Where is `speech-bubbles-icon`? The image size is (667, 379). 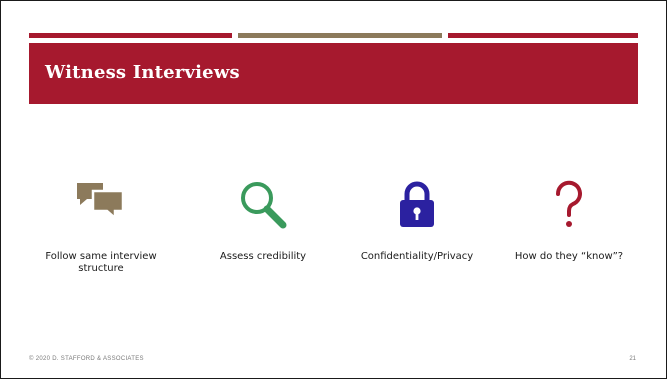 speech-bubbles-icon is located at coordinates (101, 203).